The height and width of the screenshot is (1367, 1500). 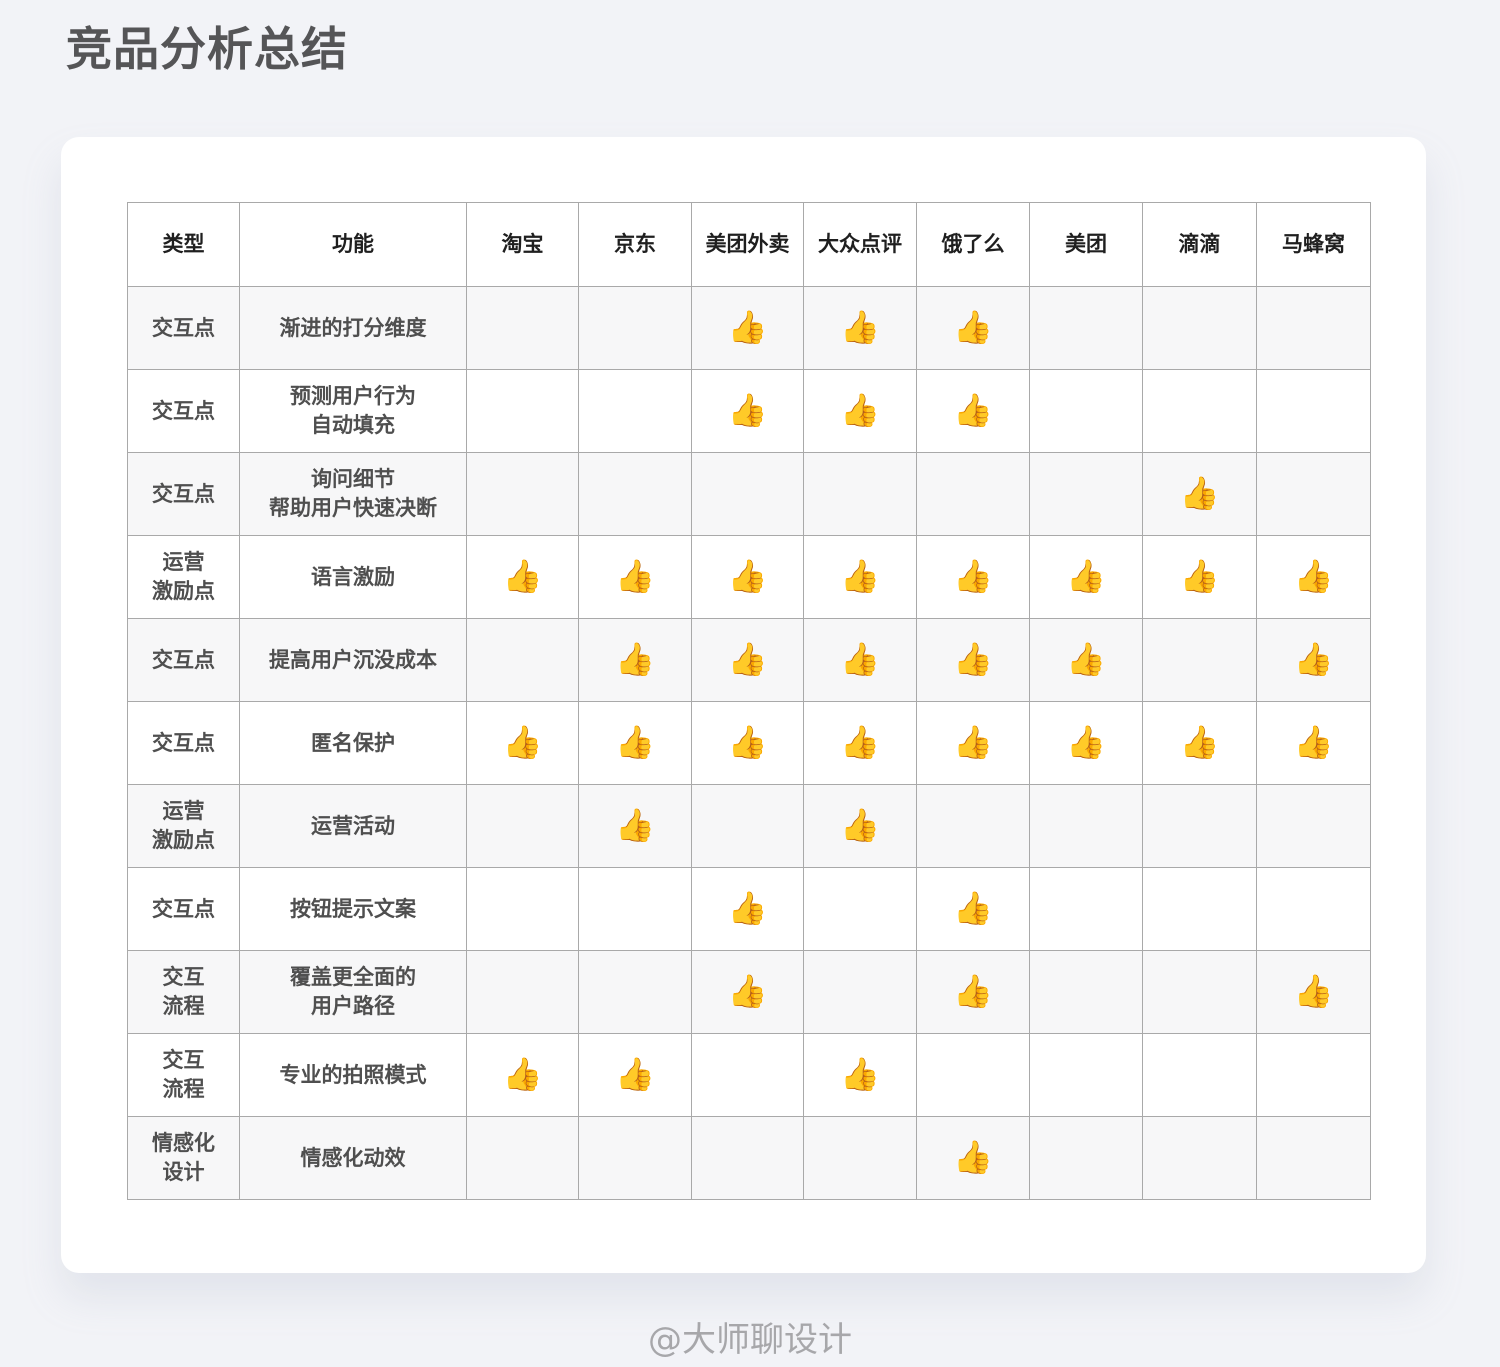 What do you see at coordinates (747, 244) in the screenshot?
I see `column-header: 美团外卖` at bounding box center [747, 244].